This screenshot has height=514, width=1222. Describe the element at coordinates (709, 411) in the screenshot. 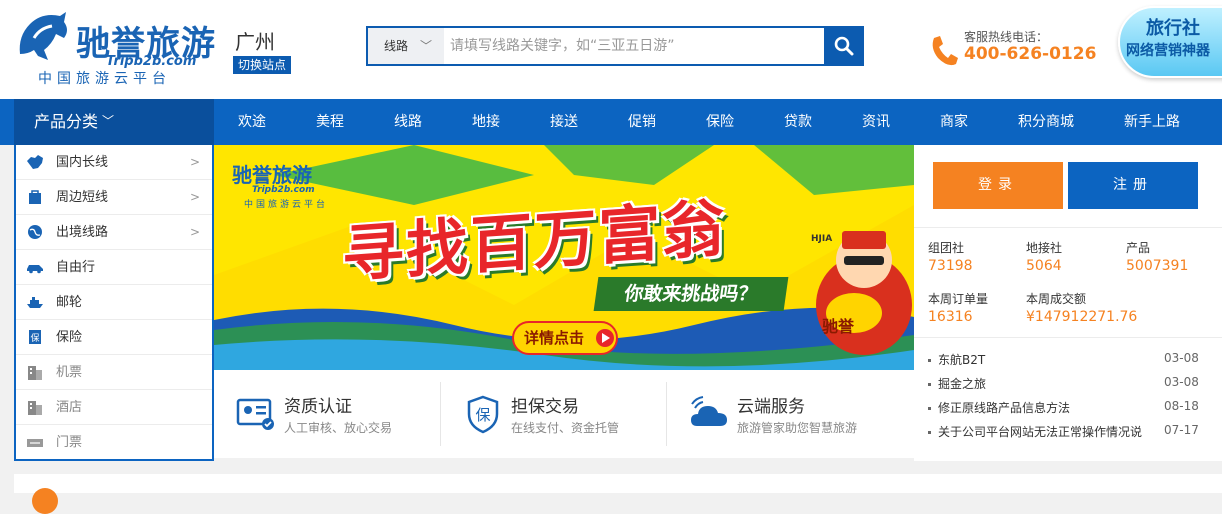

I see `cloud-icon` at that location.